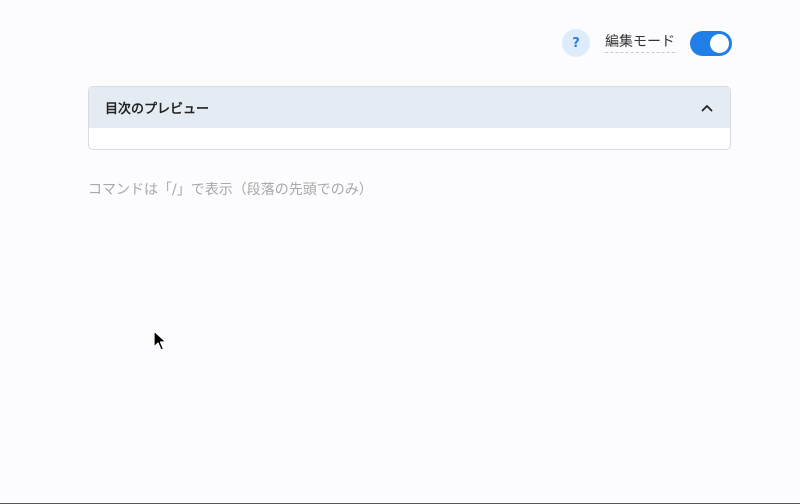 This screenshot has height=504, width=800. I want to click on chevron-up-icon, so click(707, 108).